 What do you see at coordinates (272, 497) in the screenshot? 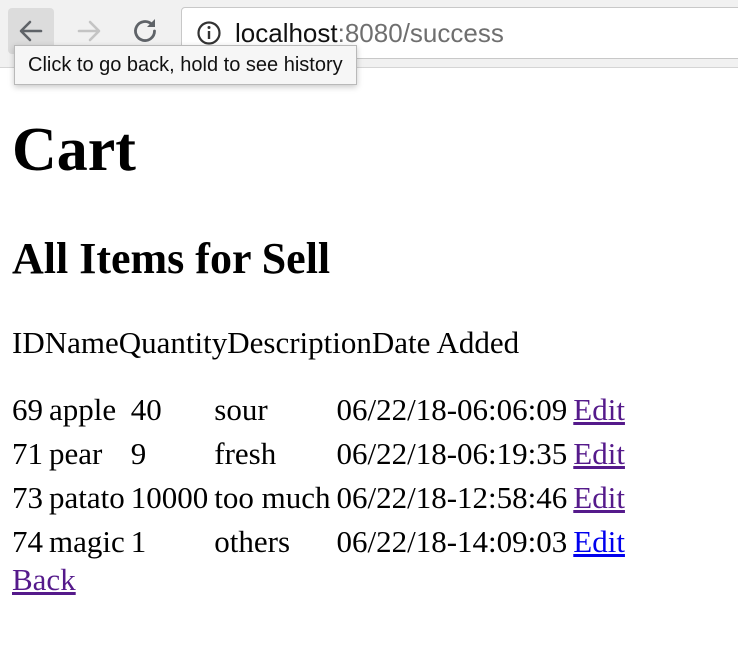
I see `item-description: too much` at bounding box center [272, 497].